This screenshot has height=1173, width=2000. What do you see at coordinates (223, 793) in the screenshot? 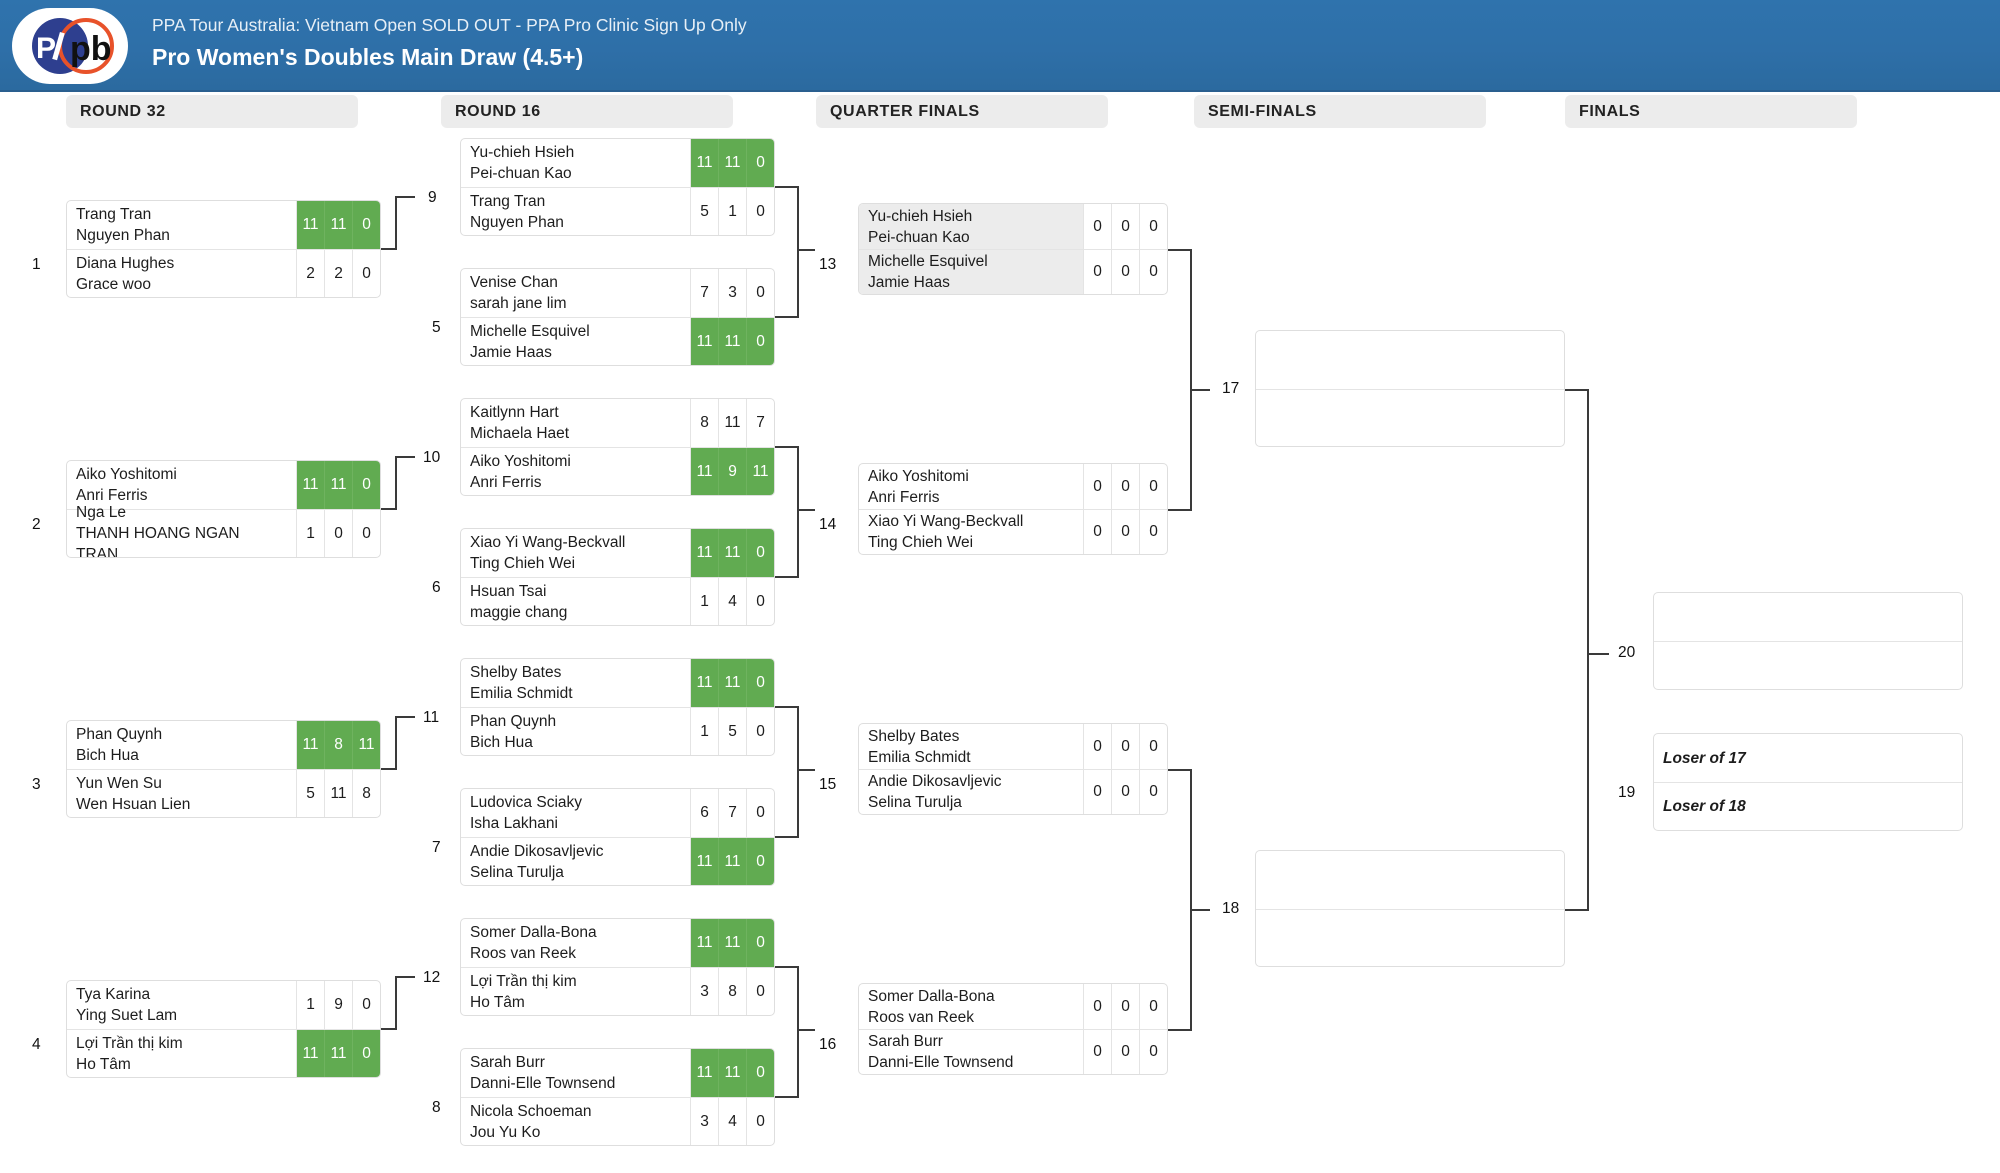
I see `team-row-loser: Yun Wen Su Wen Hsuan Lien 5 11 8` at bounding box center [223, 793].